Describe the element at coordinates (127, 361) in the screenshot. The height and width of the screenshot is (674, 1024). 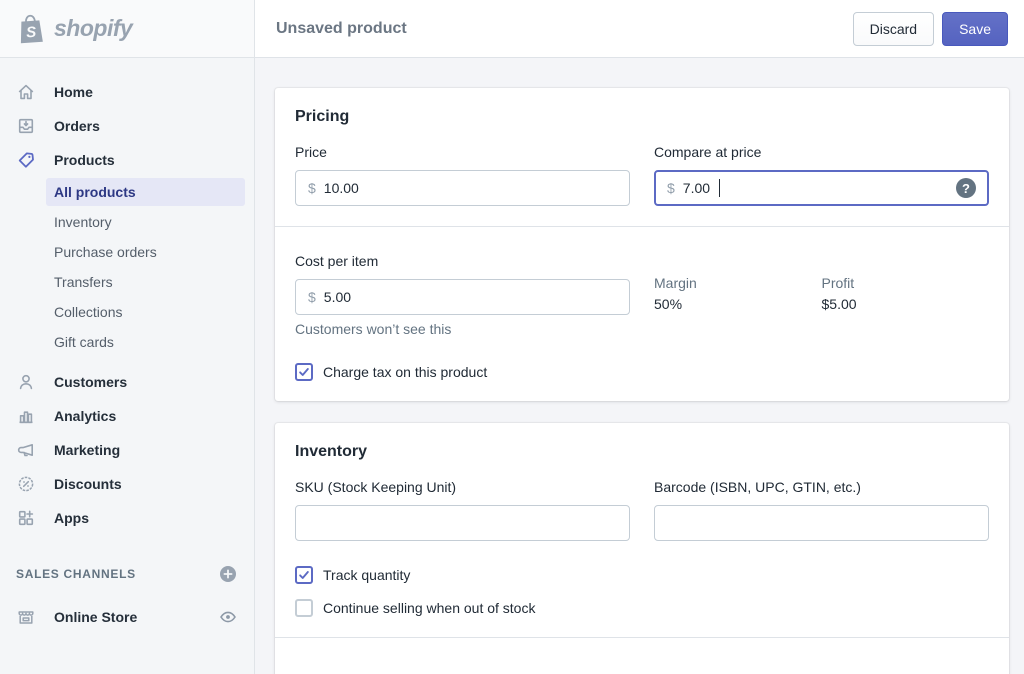
I see `nav-gap` at that location.